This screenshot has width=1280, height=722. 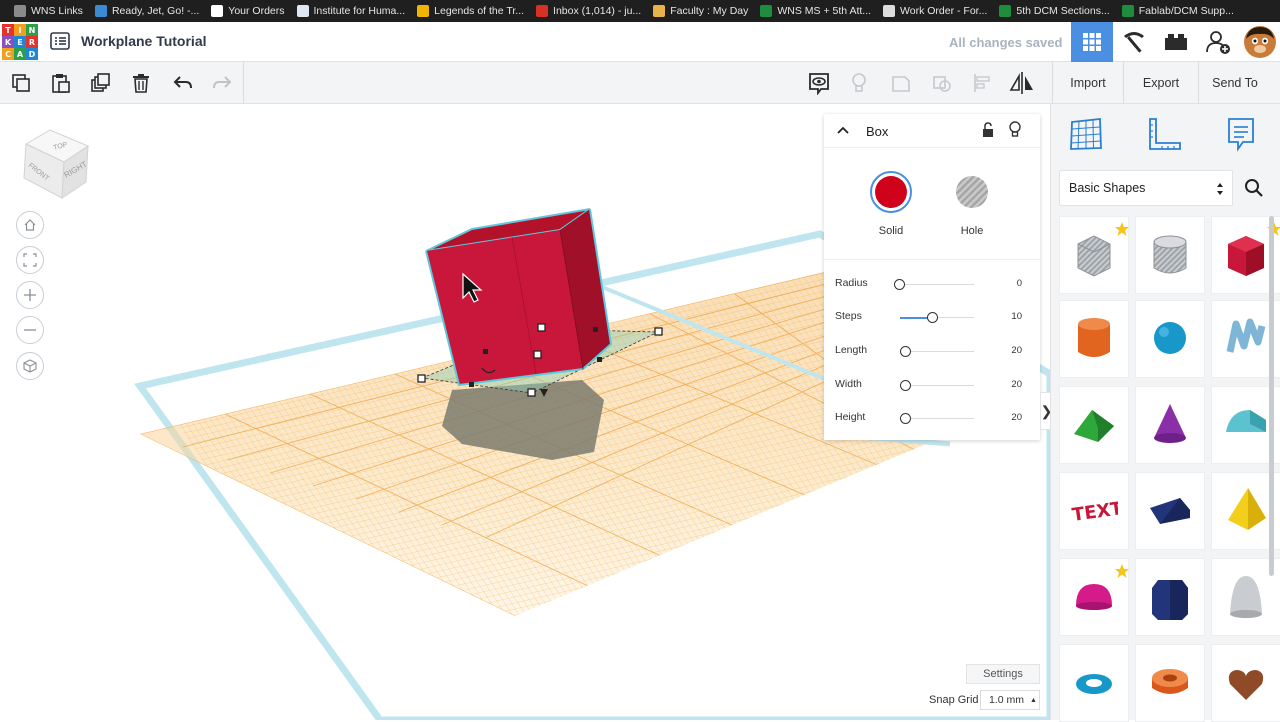 I want to click on send-to-button: Send To, so click(x=1235, y=83).